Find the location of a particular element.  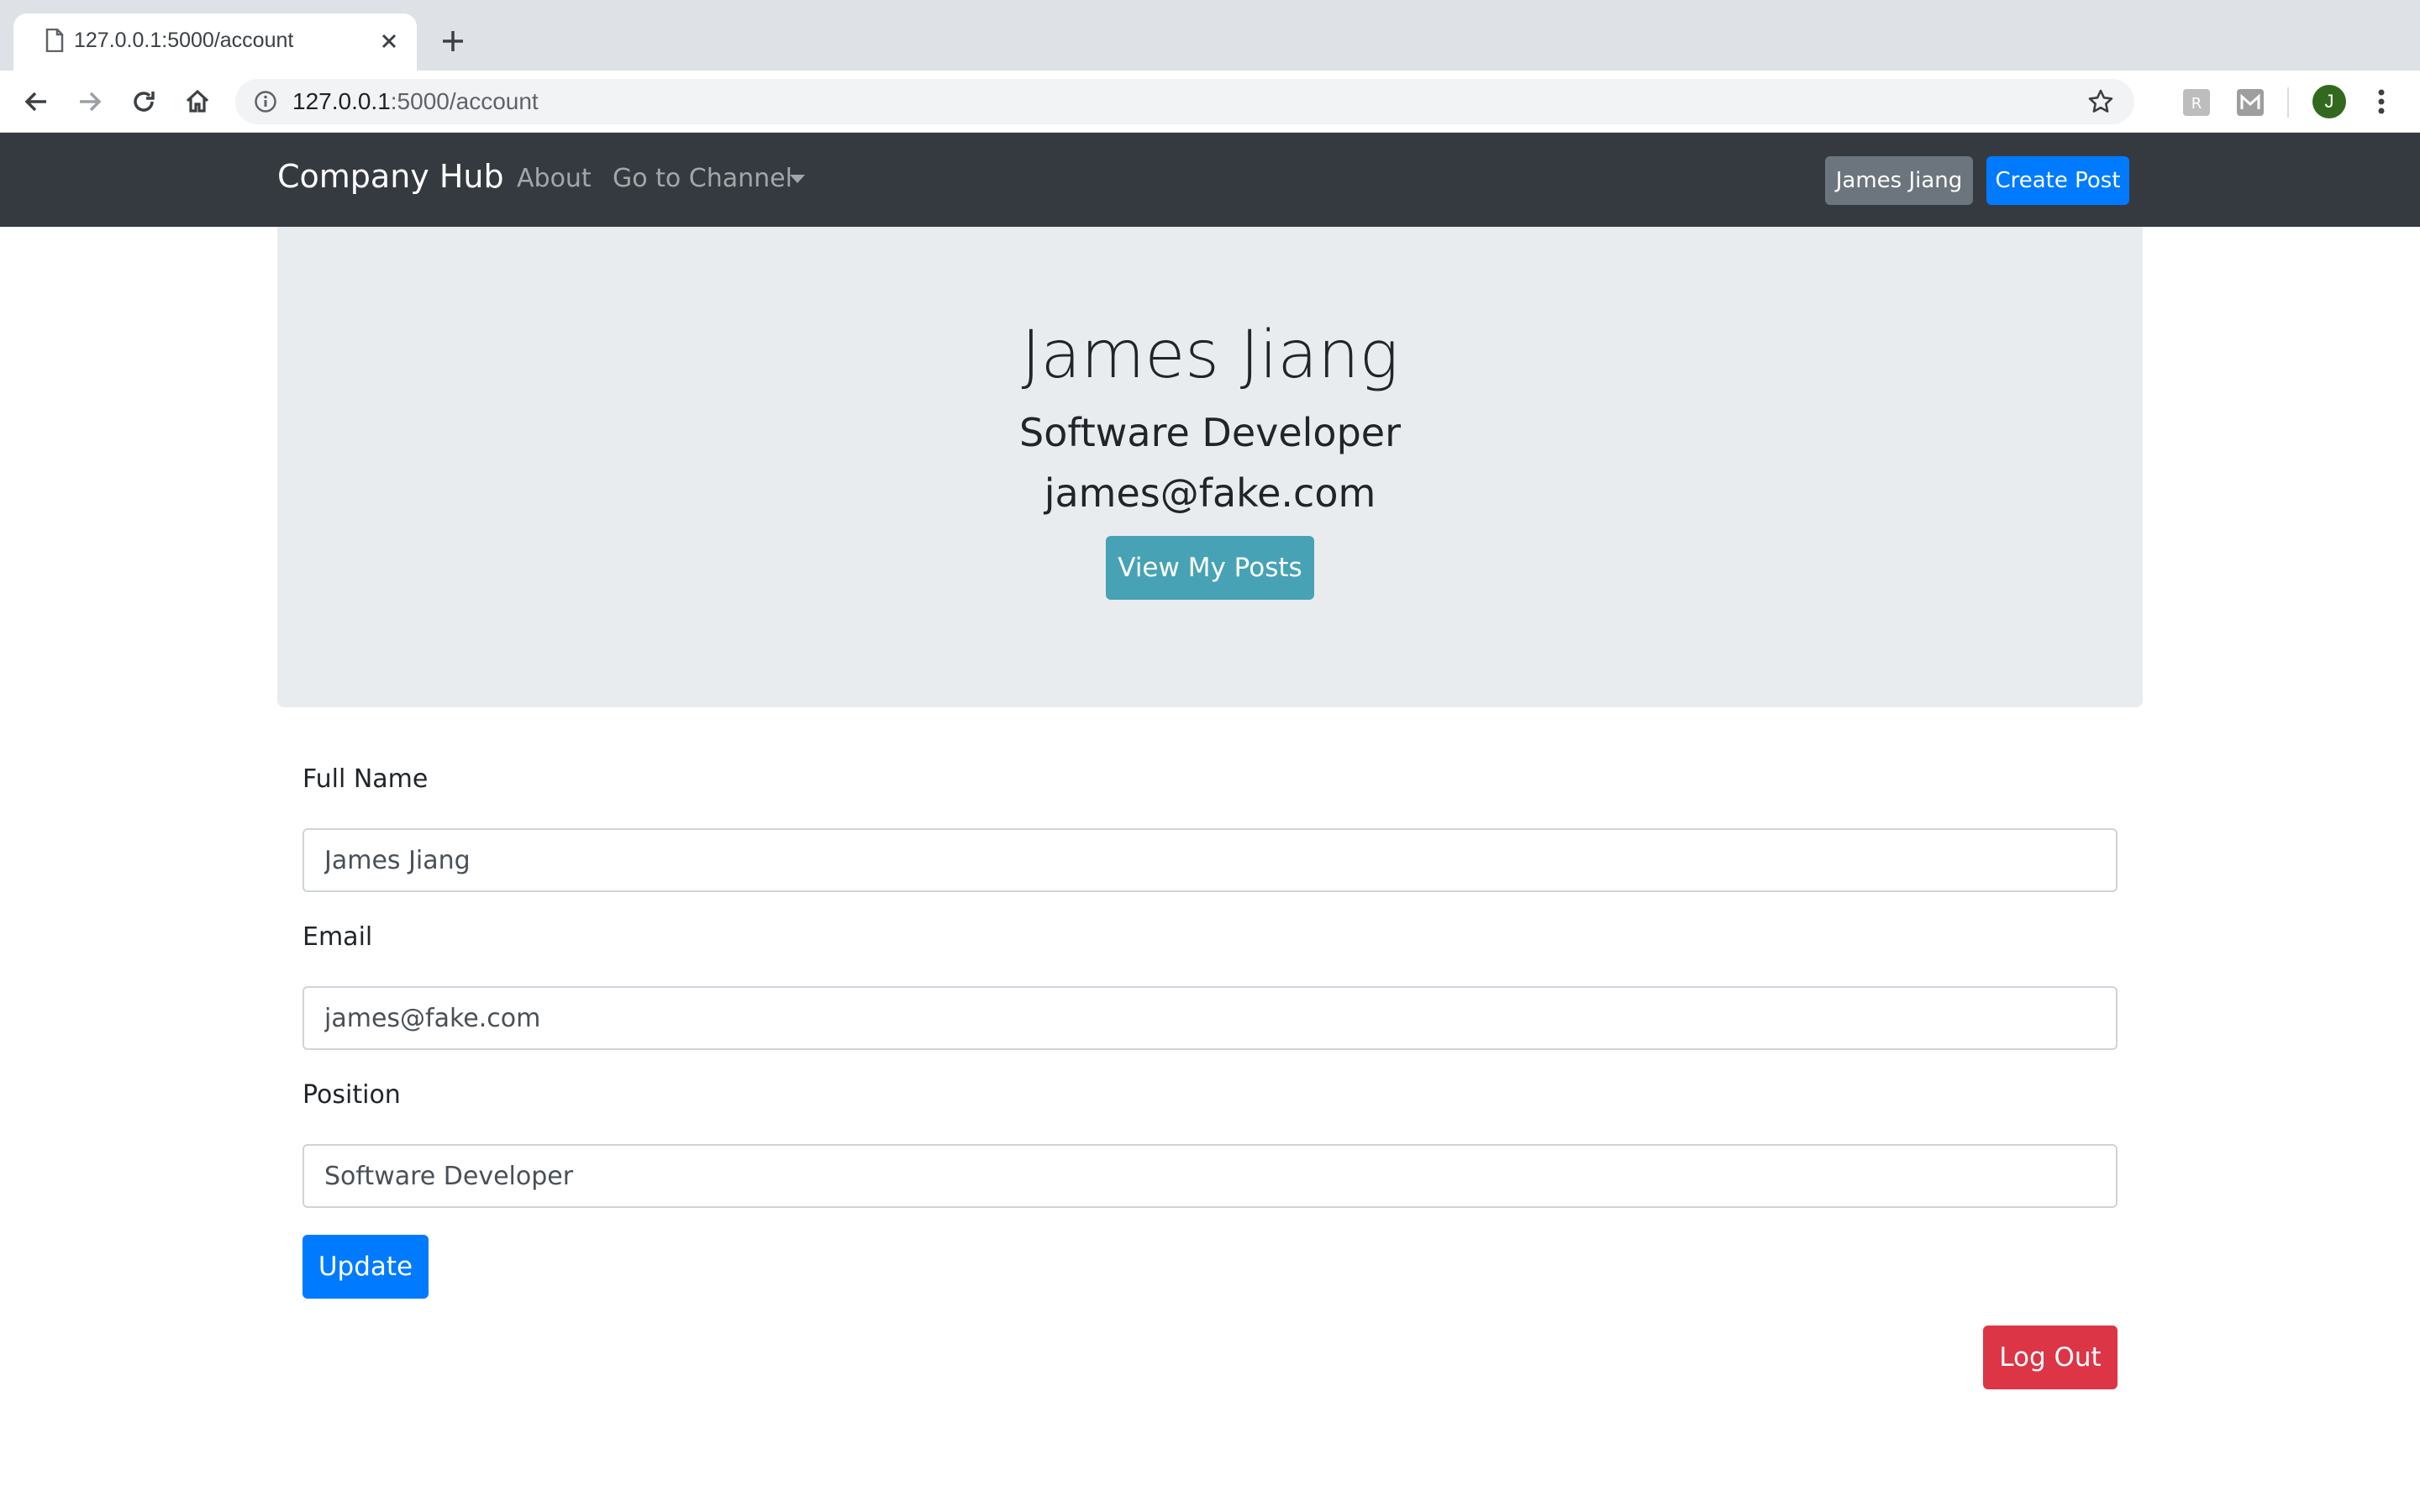

address-bar: 127.0.0.1:5000/account is located at coordinates (1184, 101).